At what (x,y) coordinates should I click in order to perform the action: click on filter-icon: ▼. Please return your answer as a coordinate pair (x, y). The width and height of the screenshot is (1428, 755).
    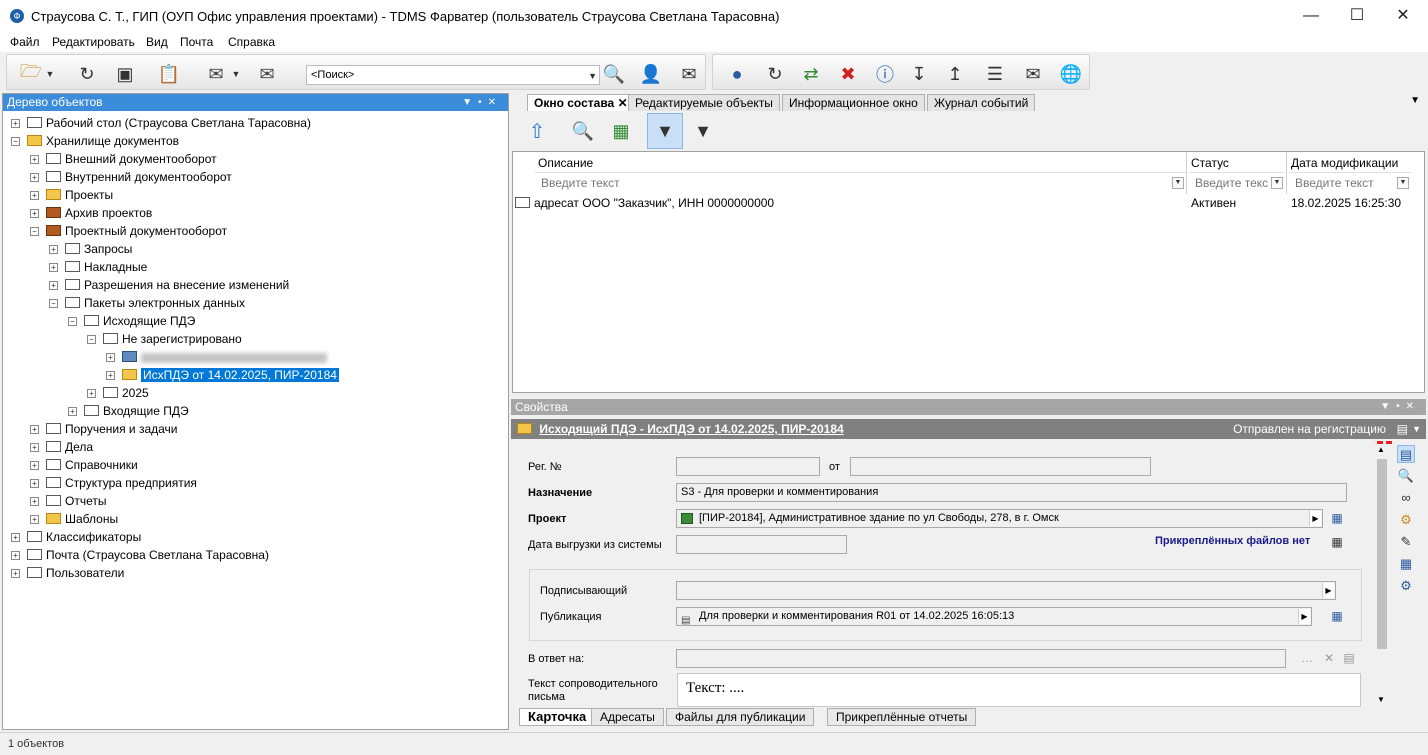
    Looking at the image, I should click on (665, 131).